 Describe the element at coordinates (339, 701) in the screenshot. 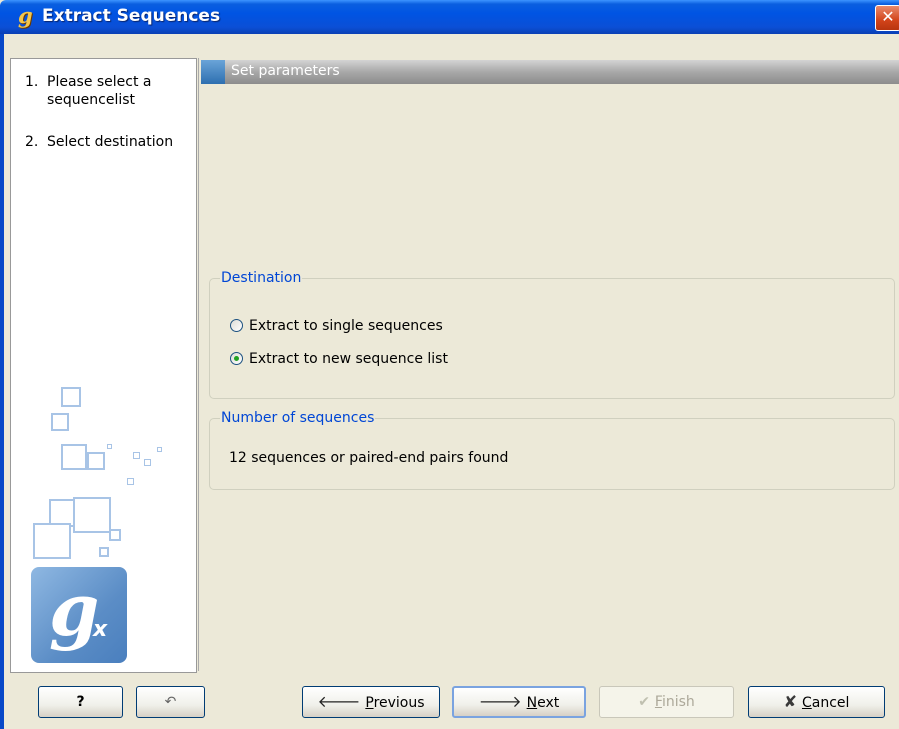

I see `left-arrow-icon: 🡐` at that location.